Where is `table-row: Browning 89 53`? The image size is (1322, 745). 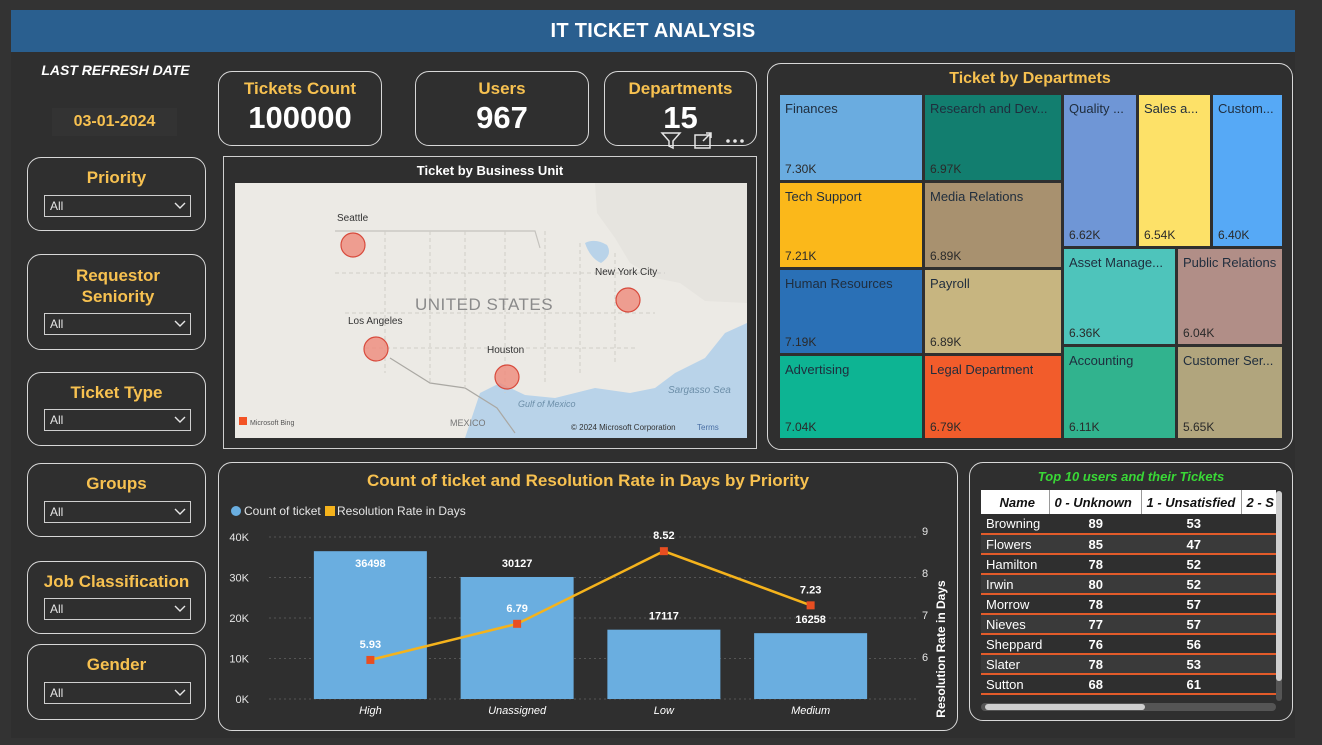 table-row: Browning 89 53 is located at coordinates (1128, 524).